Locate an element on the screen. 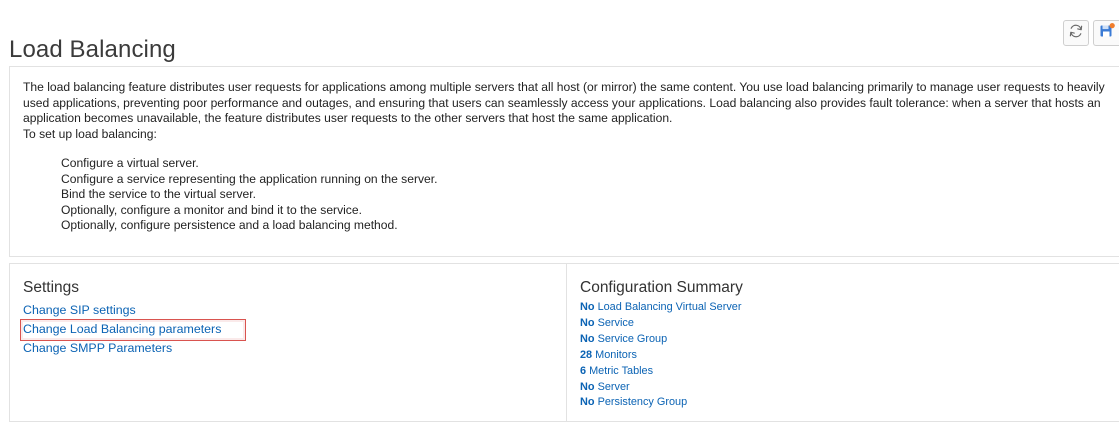  summary-item-service: No Service is located at coordinates (607, 324).